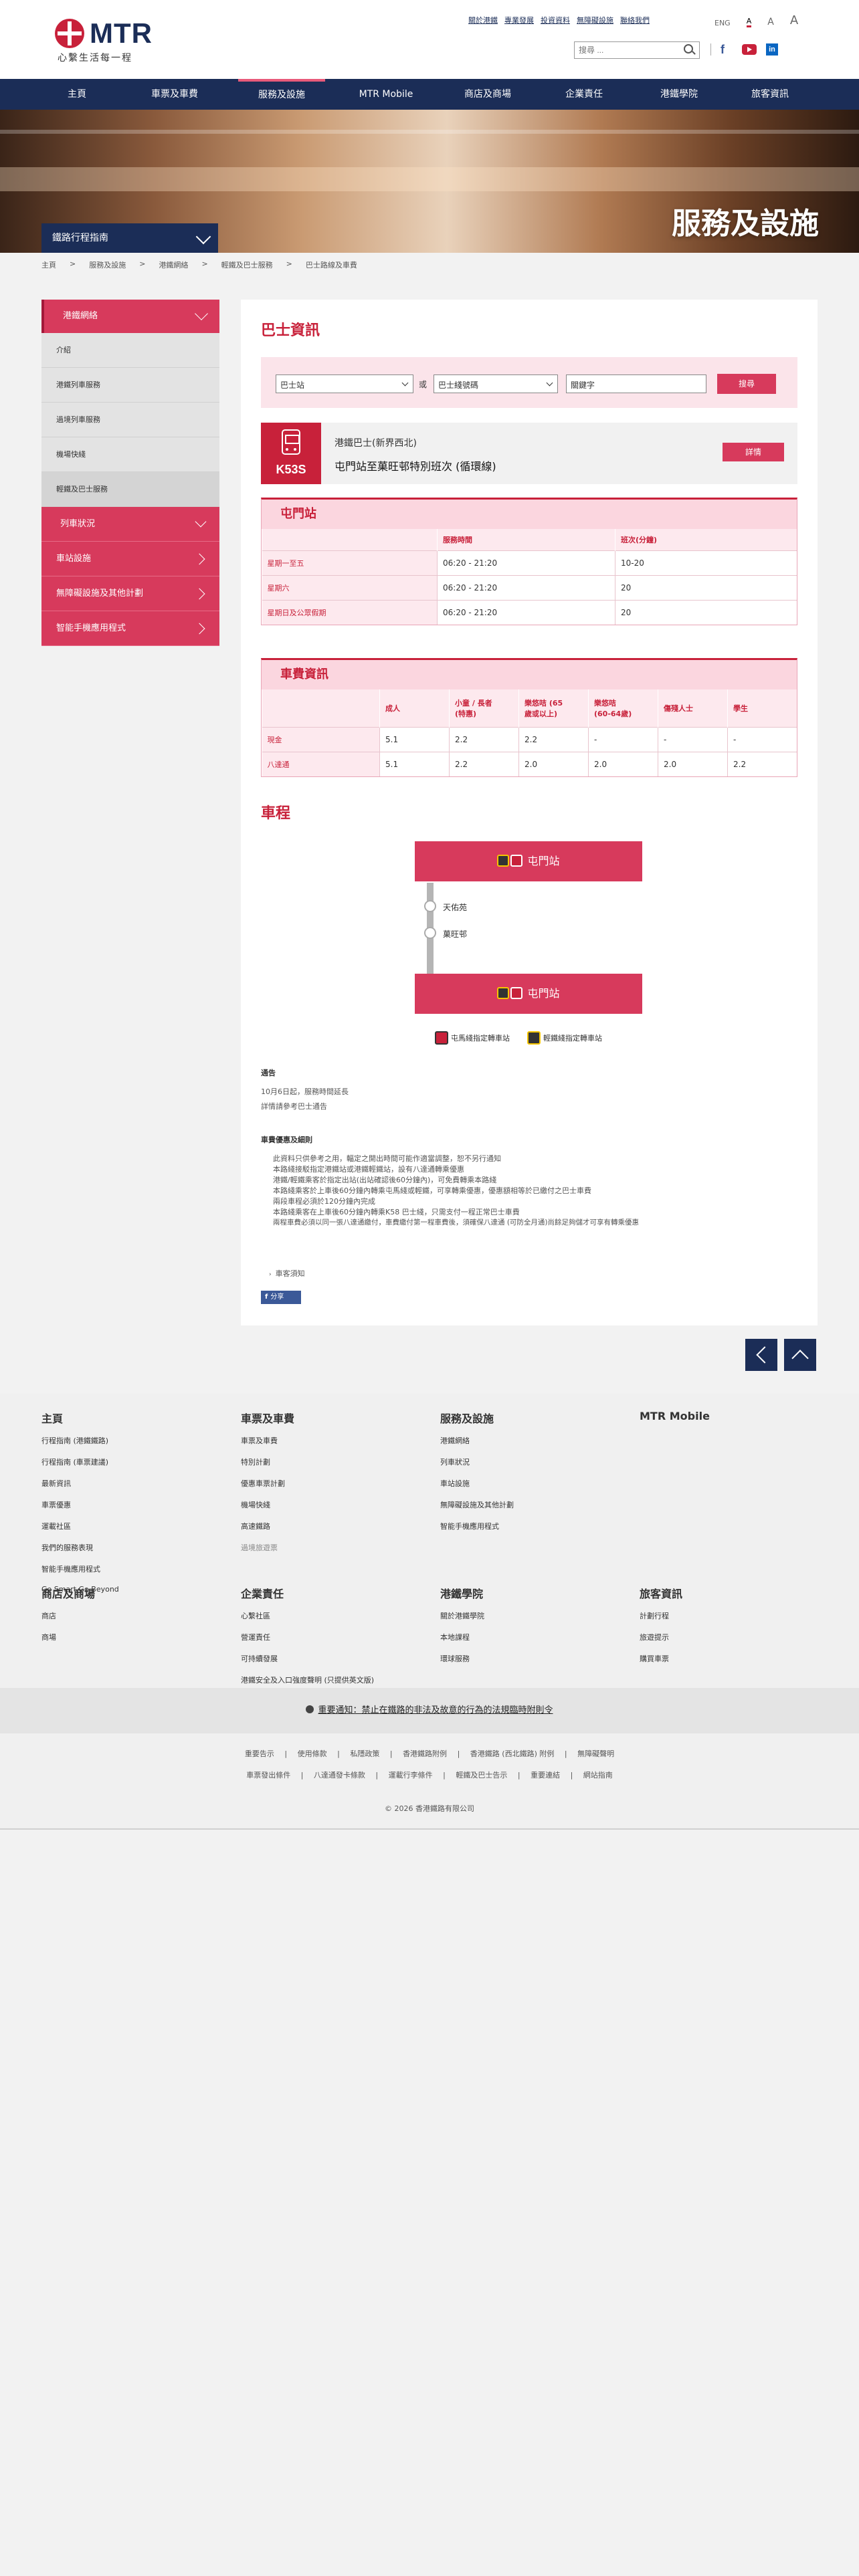 Image resolution: width=859 pixels, height=2576 pixels. I want to click on facebook-icon: f, so click(727, 49).